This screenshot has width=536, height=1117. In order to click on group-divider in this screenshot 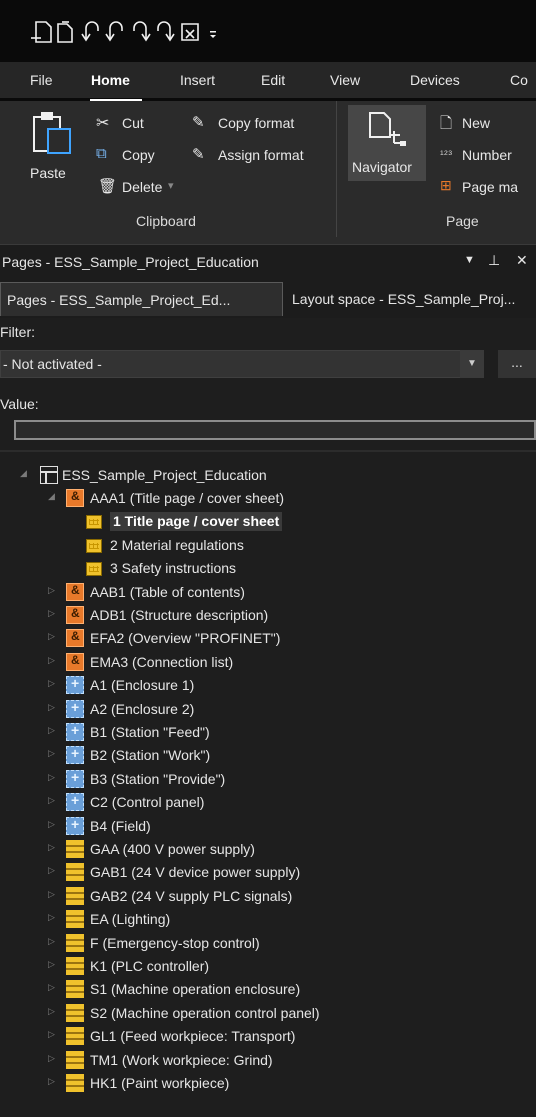, I will do `click(336, 169)`.